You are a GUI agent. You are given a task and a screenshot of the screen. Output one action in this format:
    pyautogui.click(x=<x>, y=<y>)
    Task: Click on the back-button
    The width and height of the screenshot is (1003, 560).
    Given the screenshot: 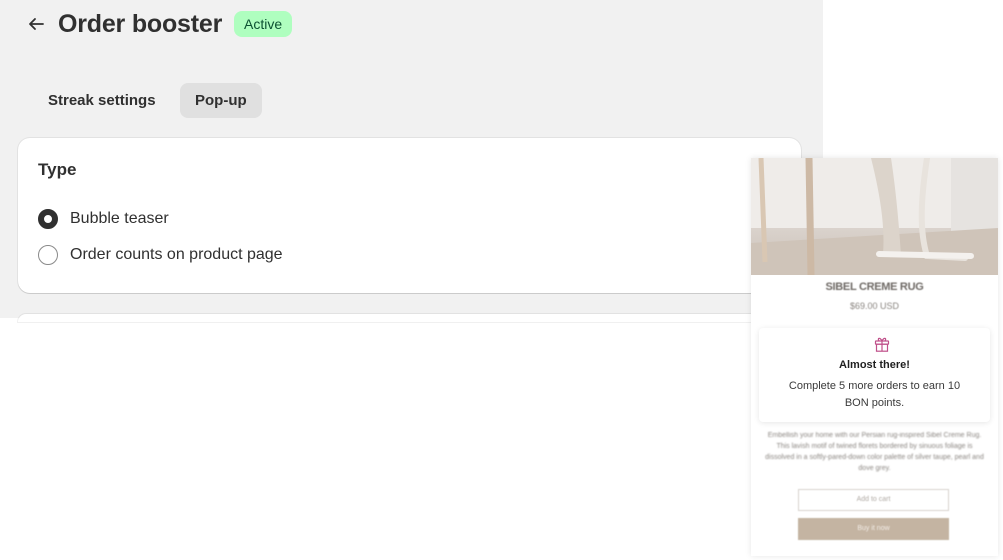 What is the action you would take?
    pyautogui.click(x=36, y=24)
    